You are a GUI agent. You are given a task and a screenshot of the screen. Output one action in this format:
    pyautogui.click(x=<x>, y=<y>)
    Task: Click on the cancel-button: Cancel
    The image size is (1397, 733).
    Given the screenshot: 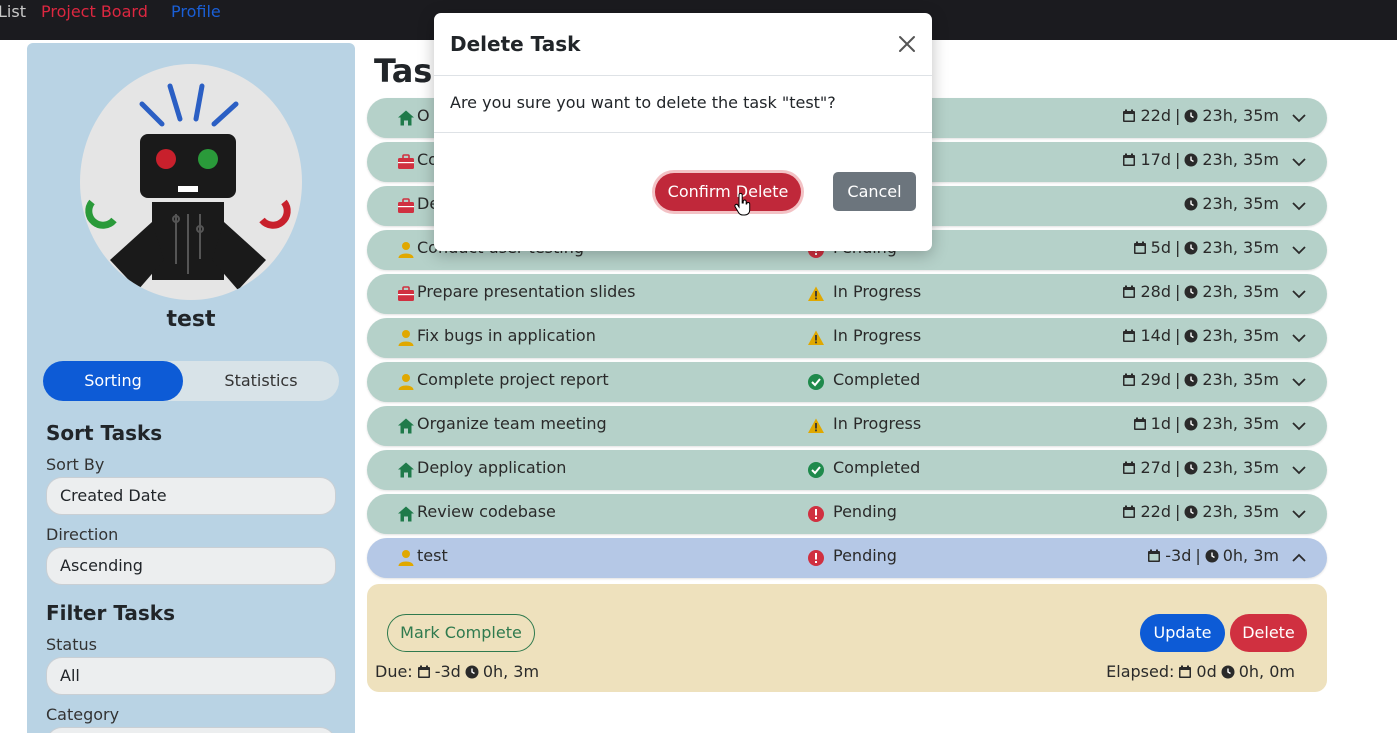 What is the action you would take?
    pyautogui.click(x=874, y=191)
    